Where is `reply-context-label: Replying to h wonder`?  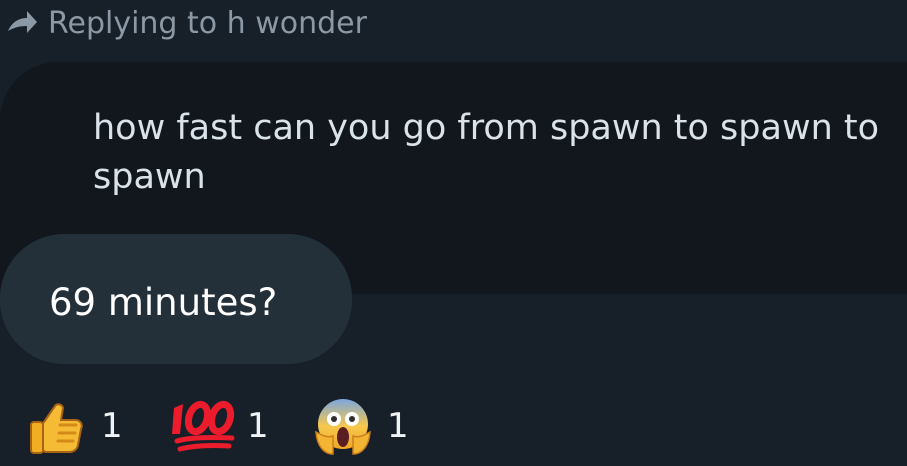
reply-context-label: Replying to h wonder is located at coordinates (207, 23).